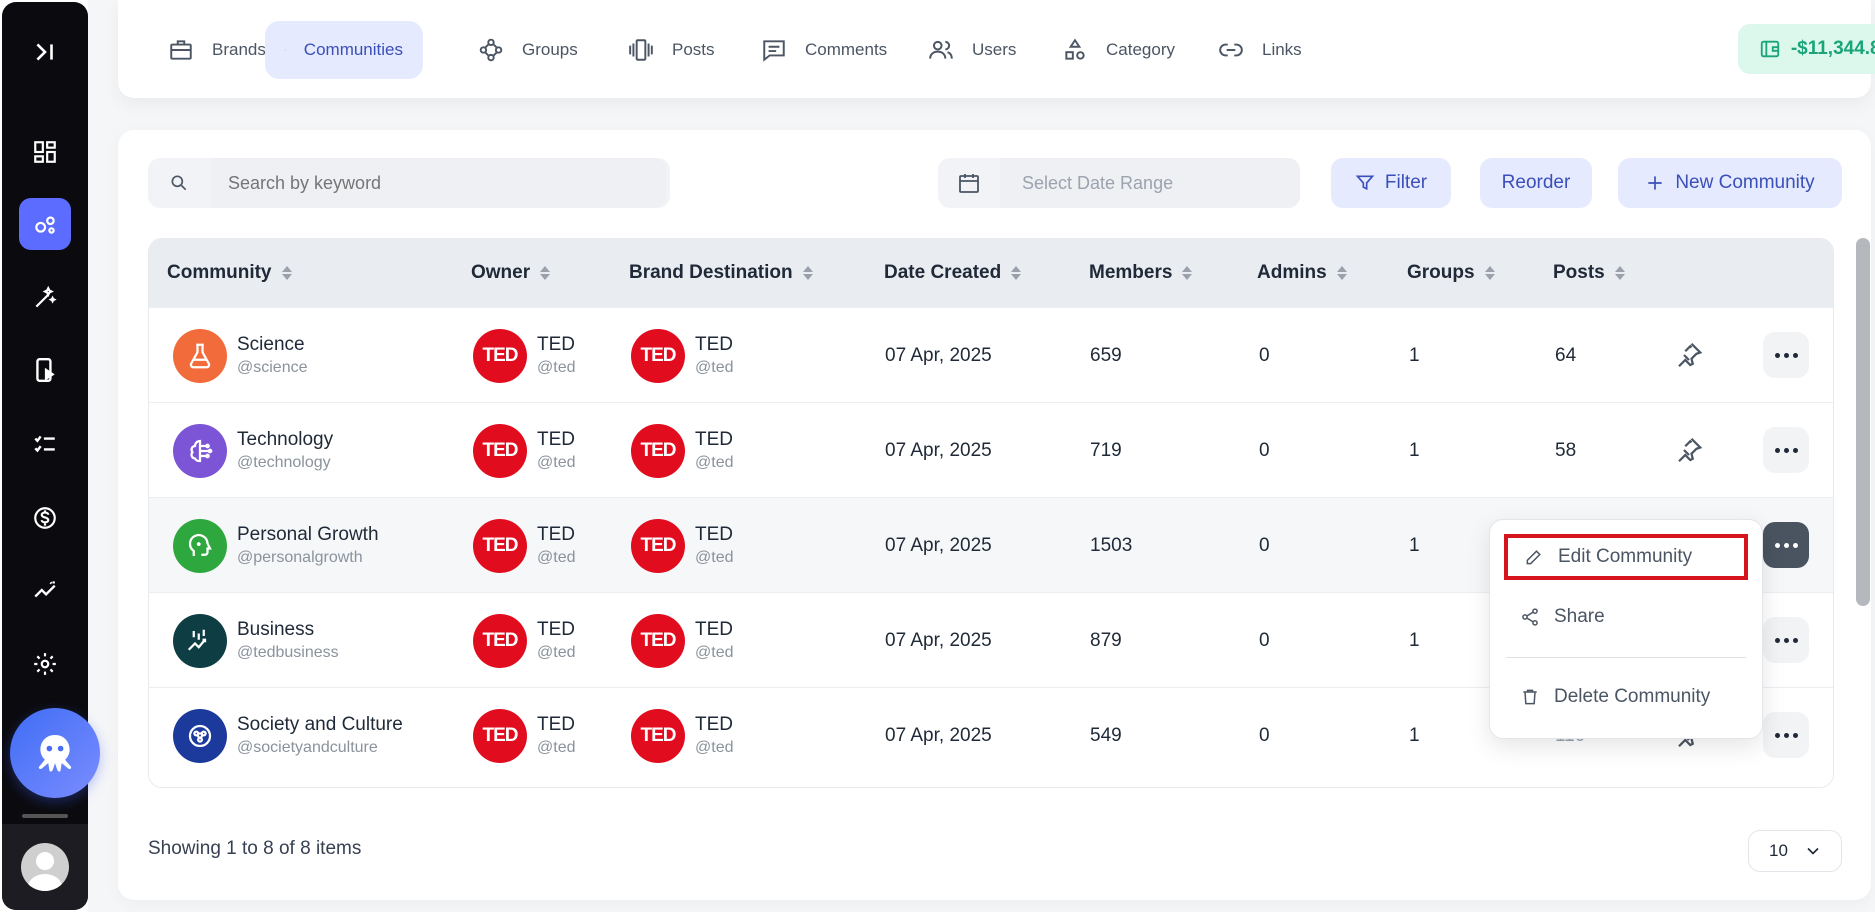 This screenshot has height=912, width=1875. I want to click on nav-users-label: Users, so click(994, 49).